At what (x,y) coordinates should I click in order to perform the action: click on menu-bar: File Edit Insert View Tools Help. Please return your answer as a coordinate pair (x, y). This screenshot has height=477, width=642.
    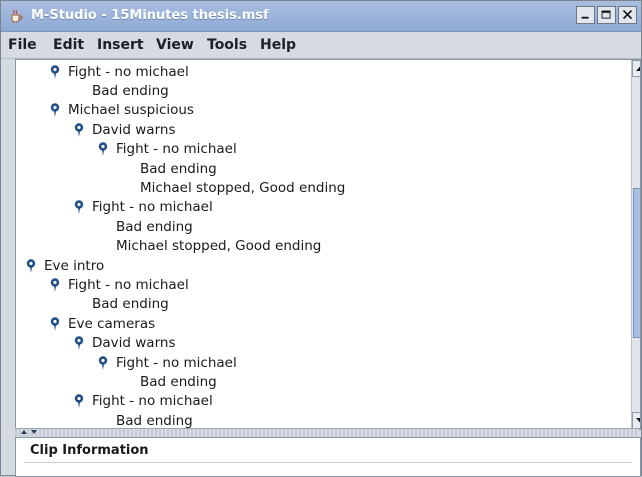
    Looking at the image, I should click on (321, 45).